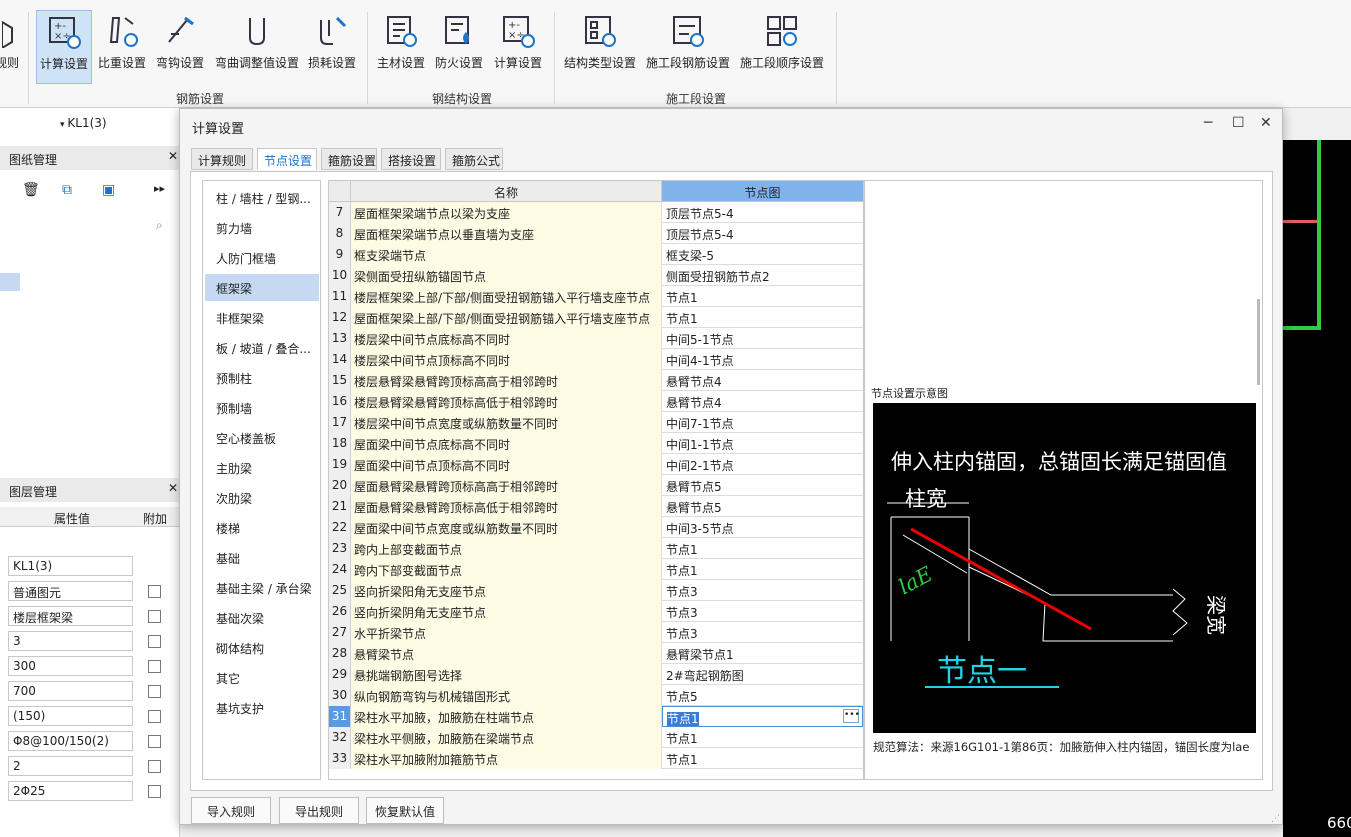 The image size is (1351, 837). Describe the element at coordinates (596, 422) in the screenshot. I see `table-row: 17 楼层梁中间节点宽度或纵筋数量不同时 中间7-1节点` at that location.